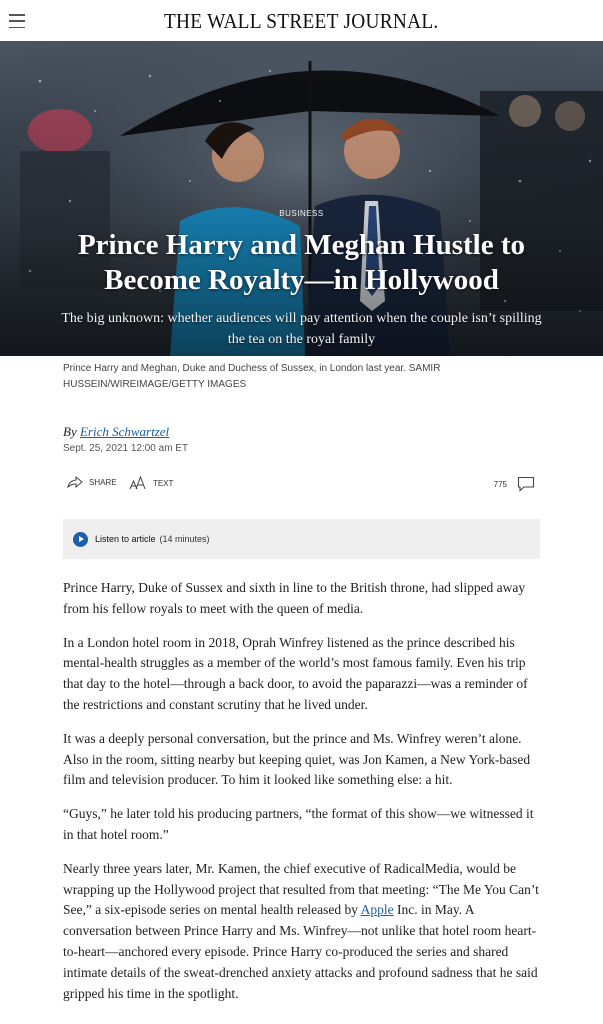 This screenshot has height=1024, width=603. I want to click on play-icon, so click(80, 539).